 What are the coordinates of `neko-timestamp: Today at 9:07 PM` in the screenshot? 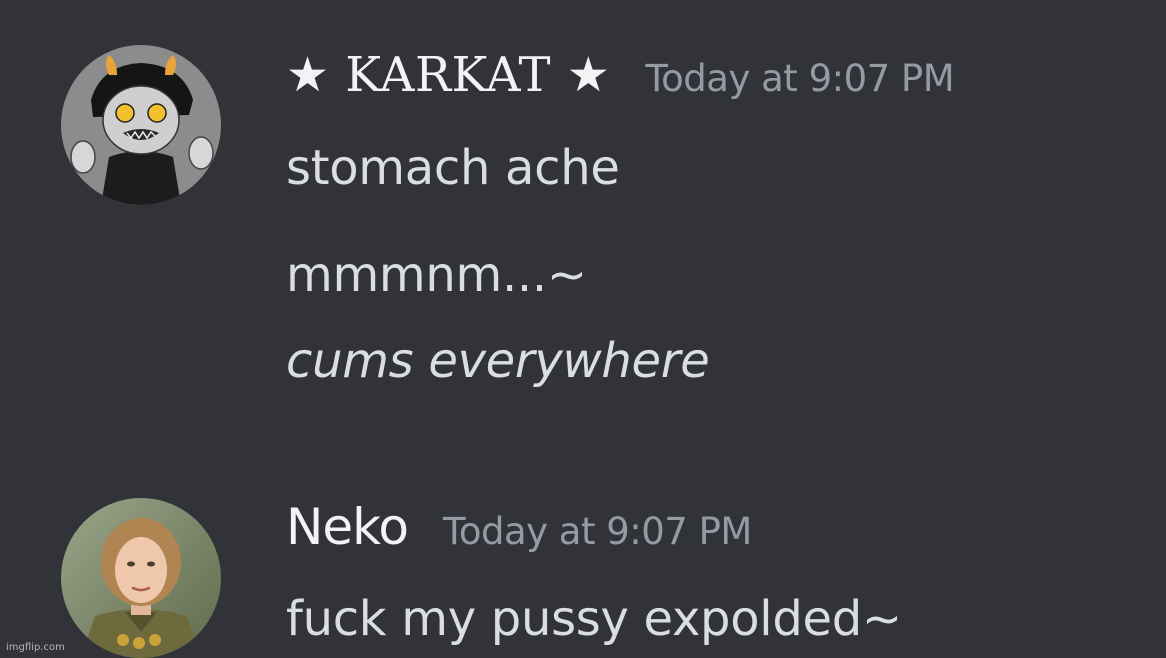 It's located at (597, 531).